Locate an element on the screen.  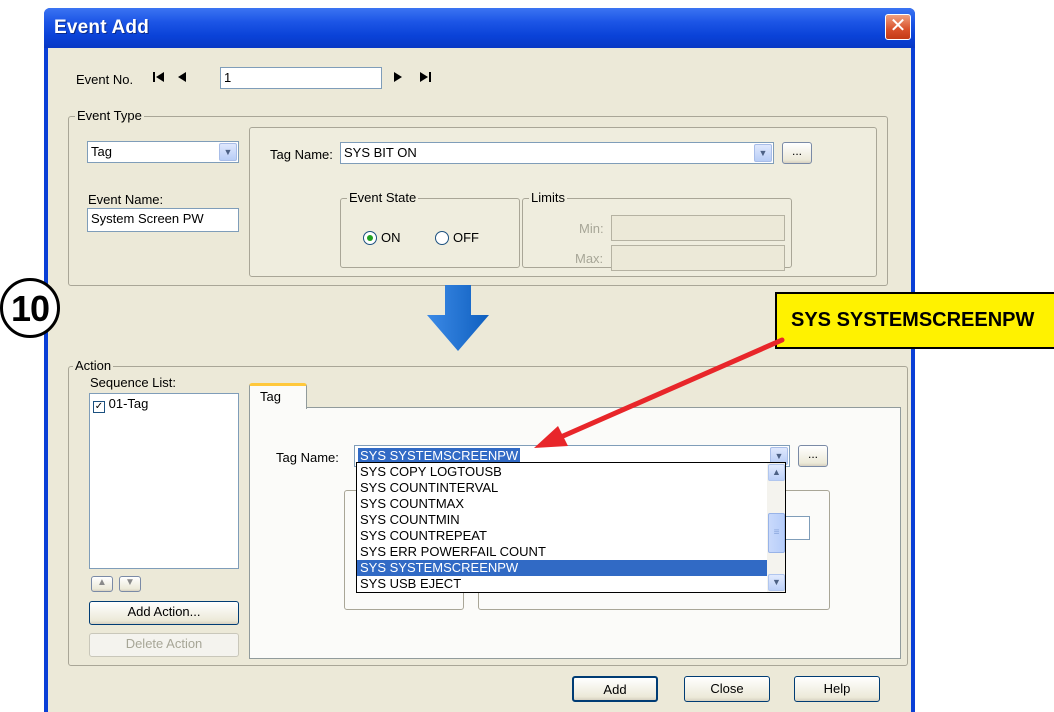
event-type-select: Tag ▼ is located at coordinates (163, 152).